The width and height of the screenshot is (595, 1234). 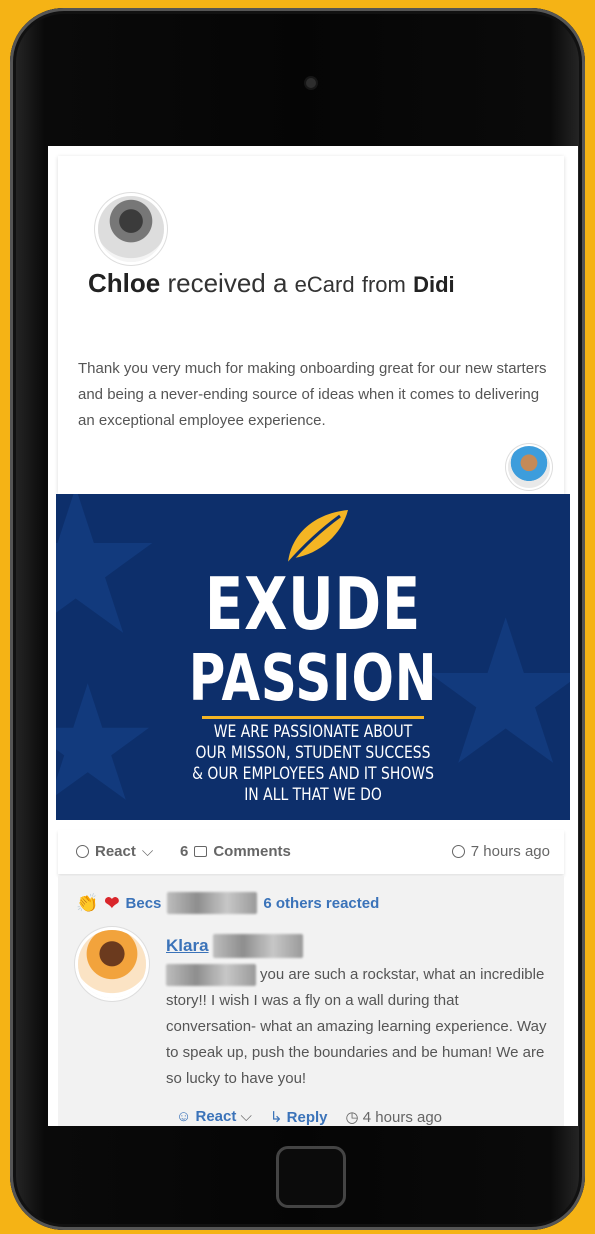 I want to click on banner-subtitle-line: WE ARE PASSIONATE ABOUT, so click(x=313, y=732).